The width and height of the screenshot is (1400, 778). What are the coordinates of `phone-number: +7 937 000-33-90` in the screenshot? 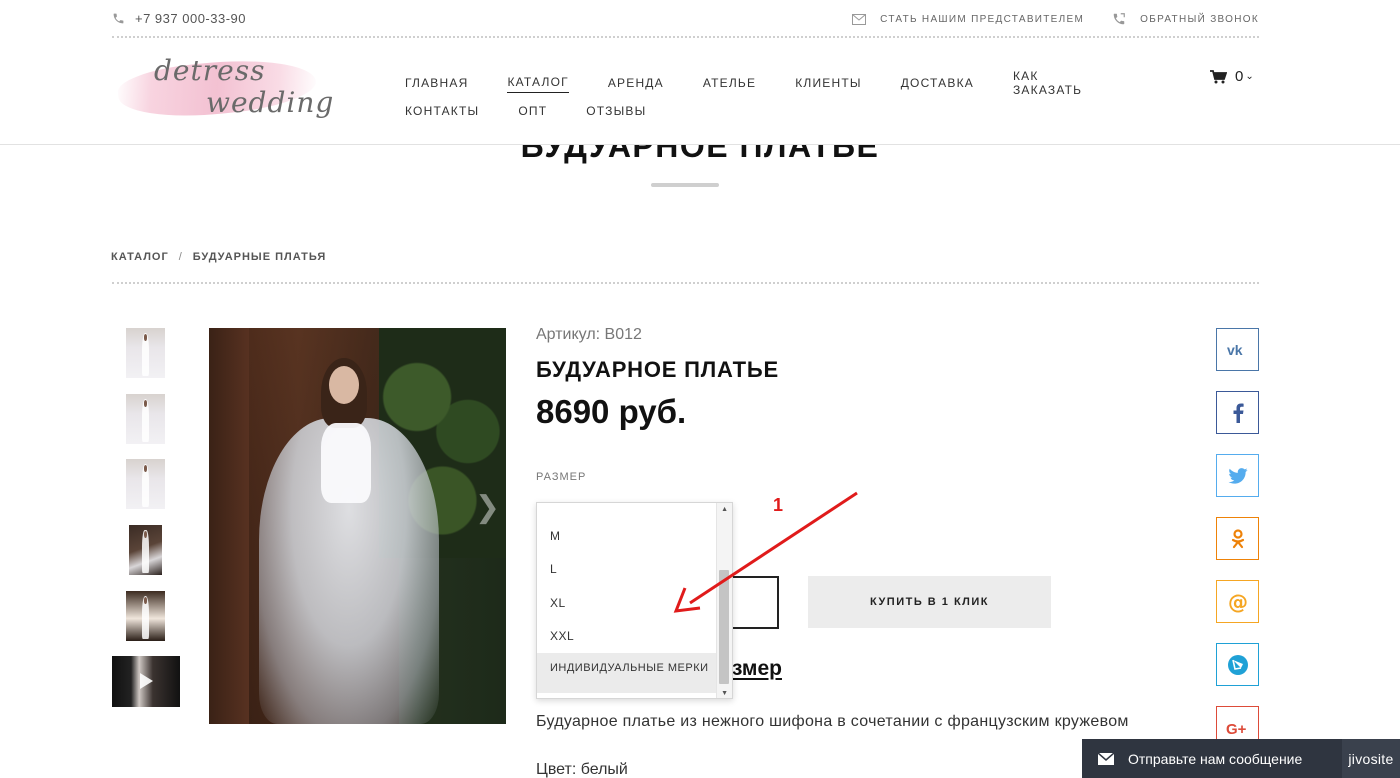 It's located at (191, 18).